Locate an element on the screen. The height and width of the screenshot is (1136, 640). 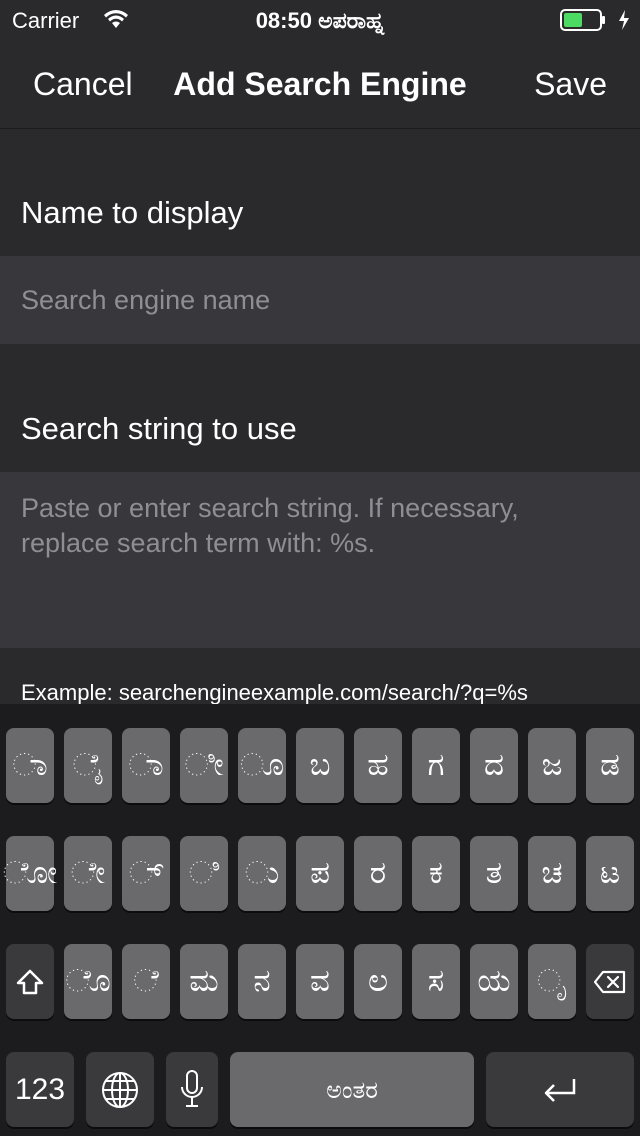
name-section-label: Name to display is located at coordinates (132, 212).